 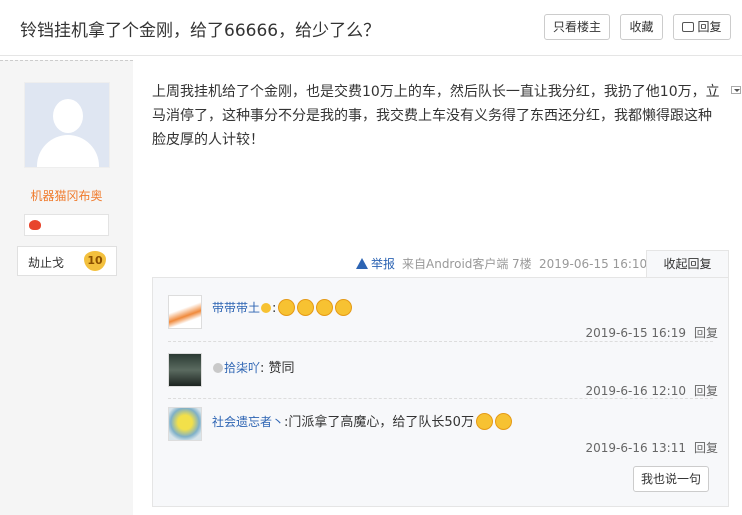 I want to click on commenter-name: 拾柒吖, so click(x=242, y=368).